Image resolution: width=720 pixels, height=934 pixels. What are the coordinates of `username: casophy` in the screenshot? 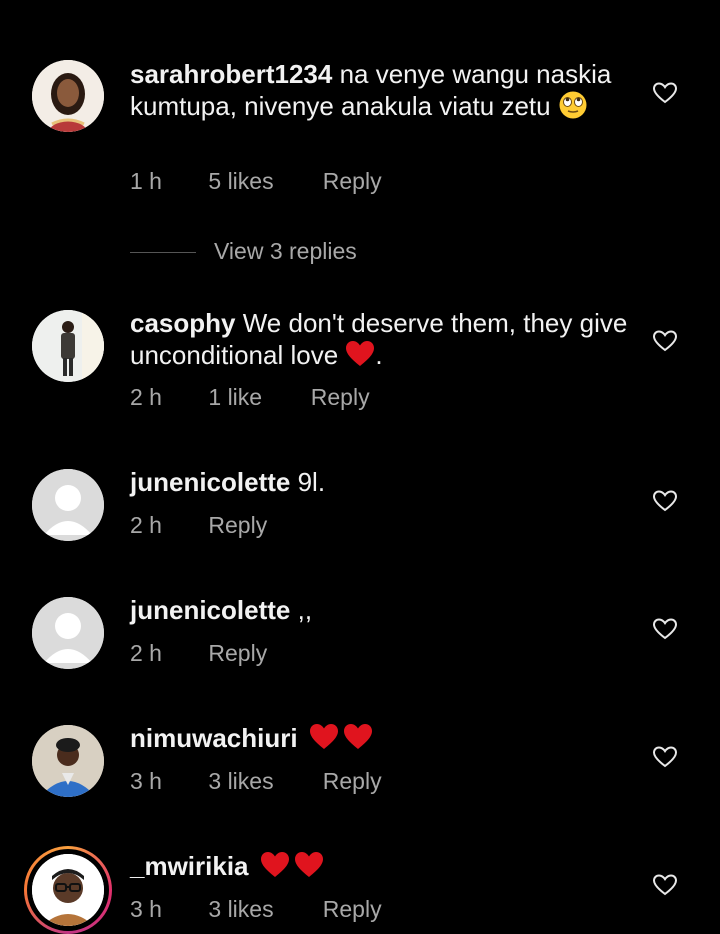 It's located at (183, 323).